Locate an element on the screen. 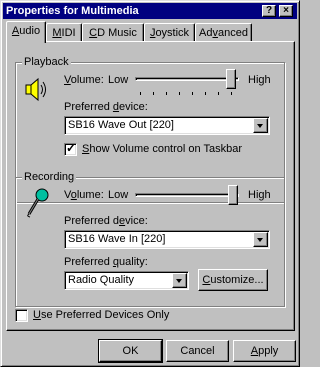 The image size is (320, 367). playback-high-label: High is located at coordinates (259, 80).